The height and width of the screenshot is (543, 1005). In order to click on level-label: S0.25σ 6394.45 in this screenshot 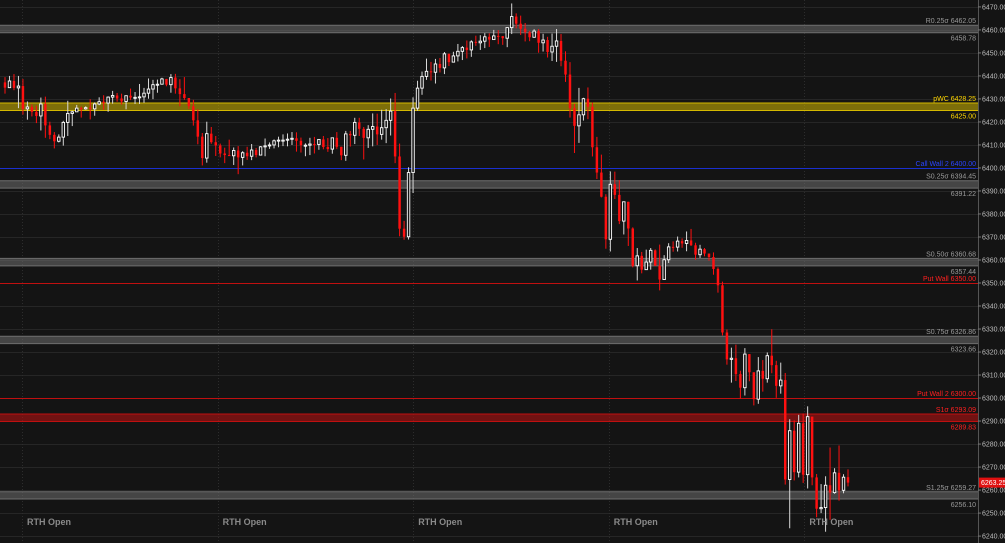, I will do `click(951, 177)`.